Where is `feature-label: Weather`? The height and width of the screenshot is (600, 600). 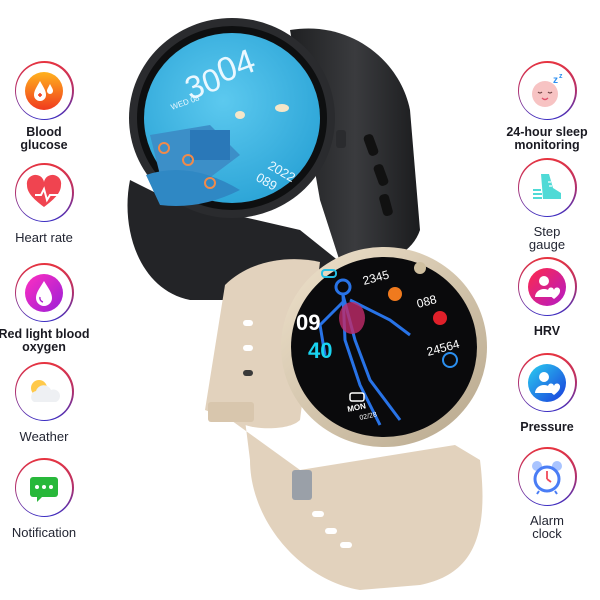 feature-label: Weather is located at coordinates (44, 436).